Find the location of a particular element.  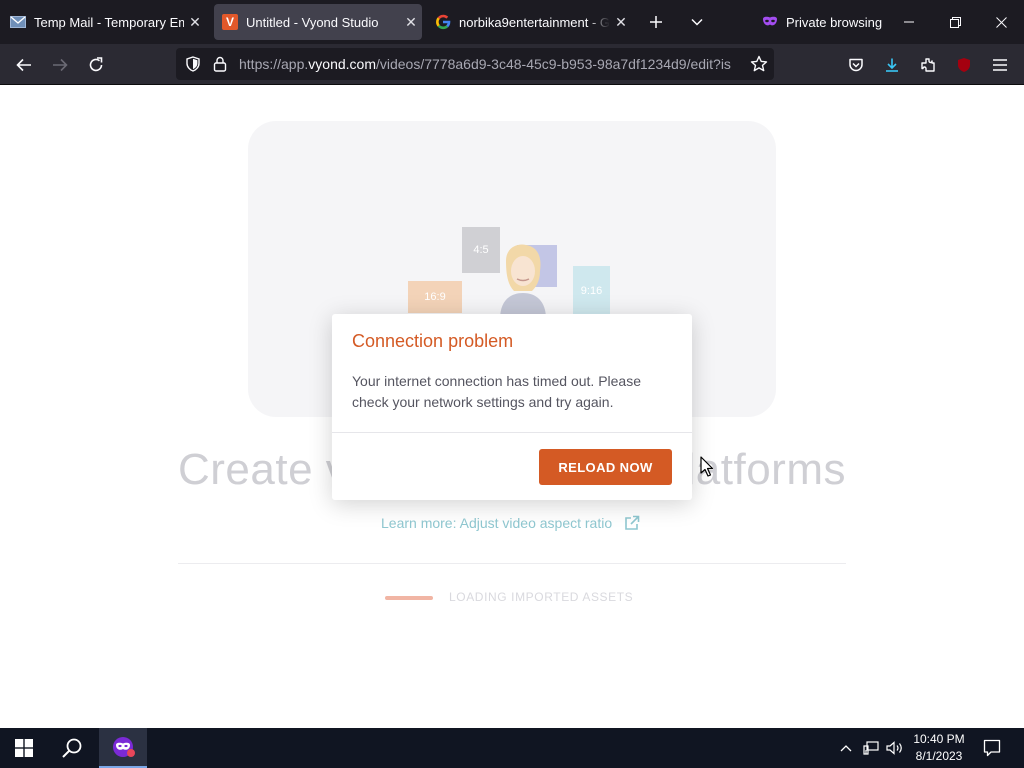

back-button is located at coordinates (24, 65).